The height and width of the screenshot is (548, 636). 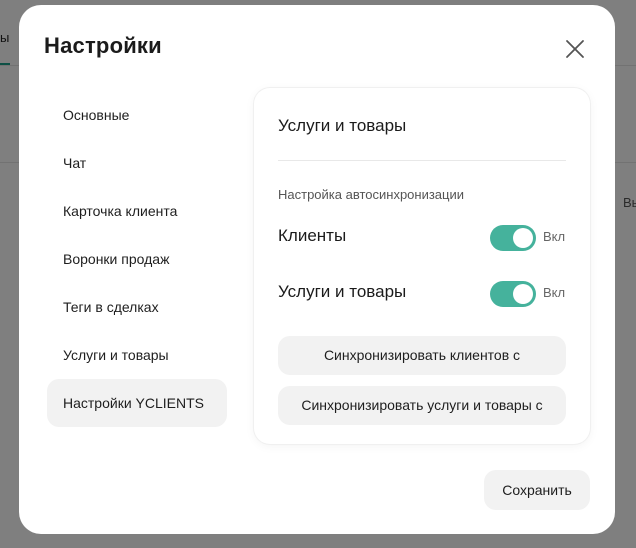 I want to click on services-sync-toggle, so click(x=513, y=294).